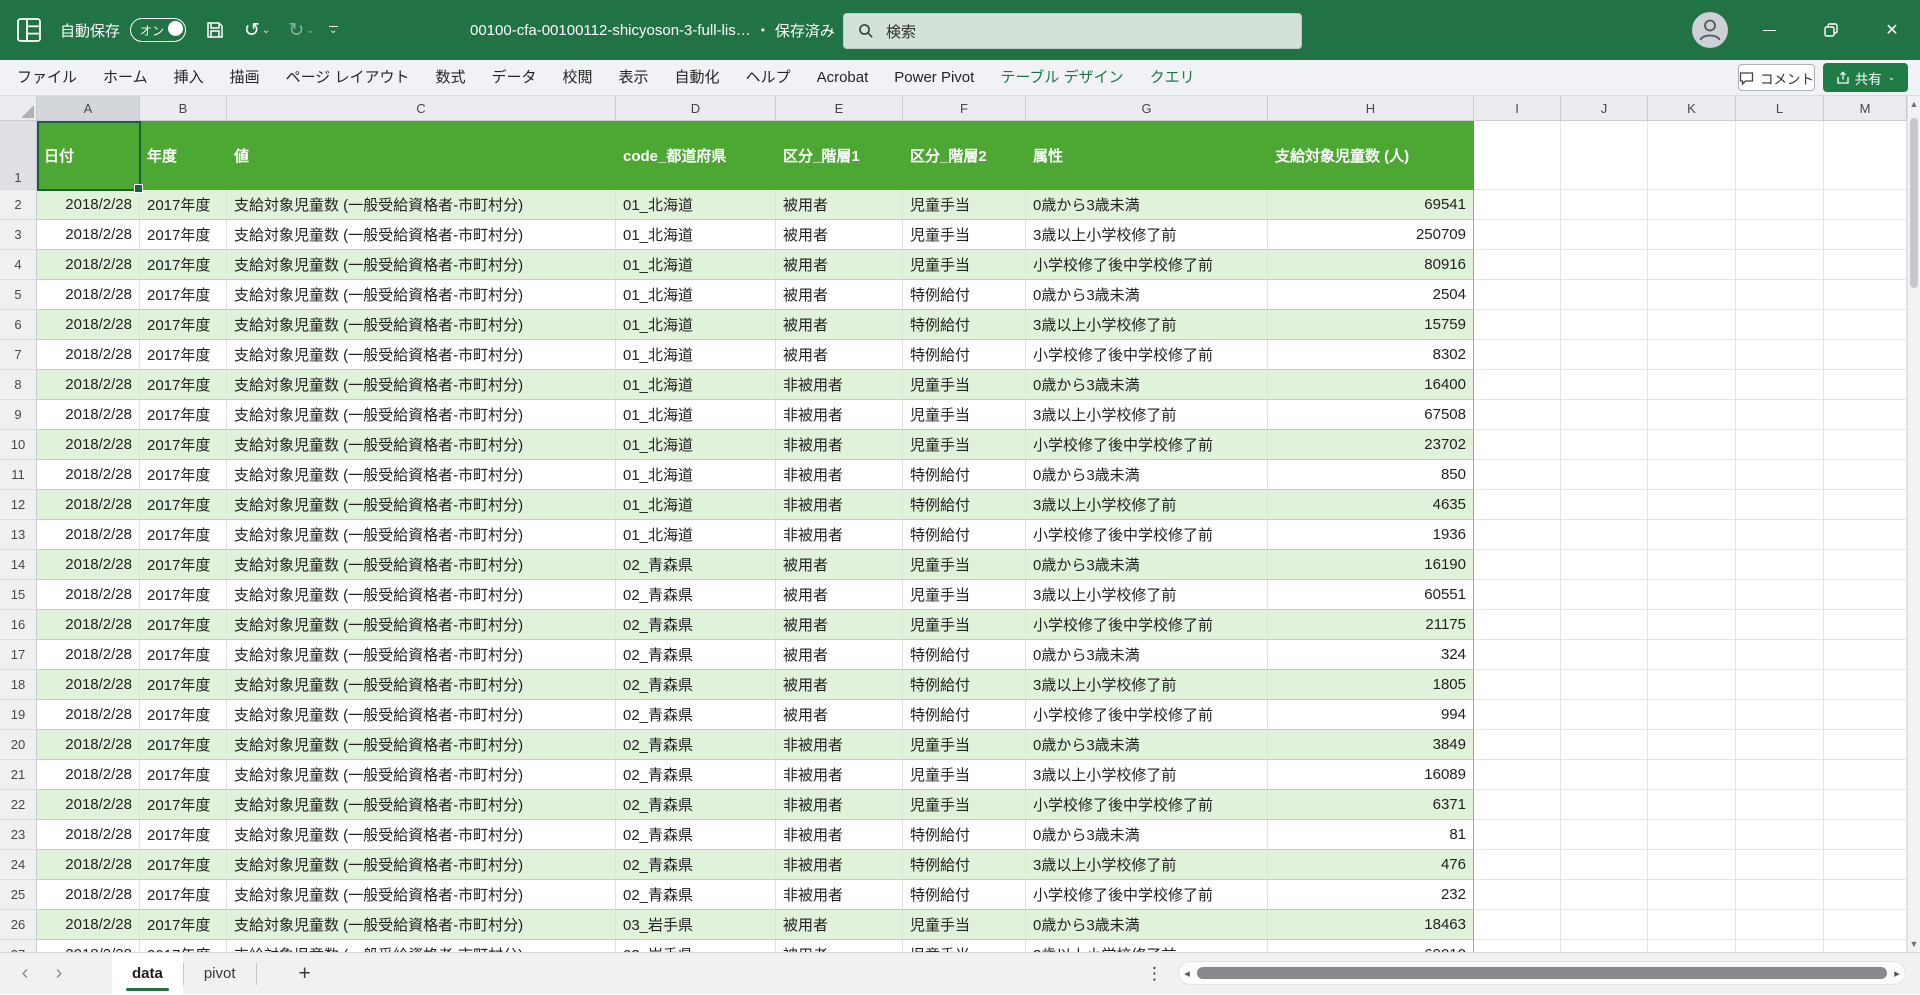 This screenshot has width=1920, height=995. What do you see at coordinates (964, 895) in the screenshot?
I see `cell-F25: 特例給付` at bounding box center [964, 895].